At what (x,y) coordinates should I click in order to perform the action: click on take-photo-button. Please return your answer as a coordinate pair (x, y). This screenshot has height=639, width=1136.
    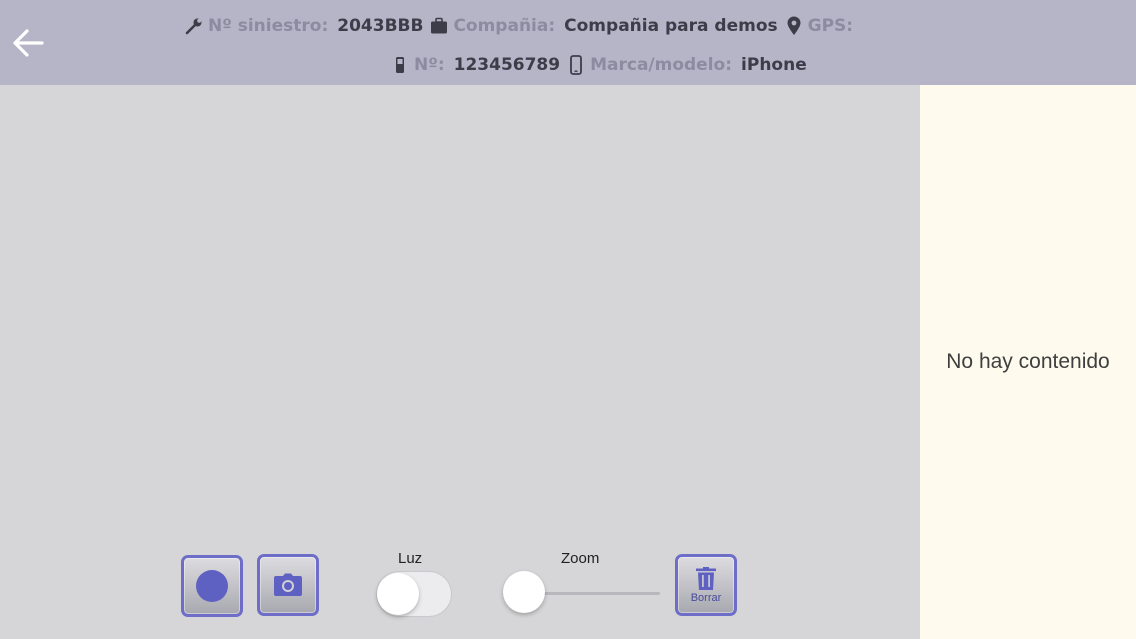
    Looking at the image, I should click on (288, 585).